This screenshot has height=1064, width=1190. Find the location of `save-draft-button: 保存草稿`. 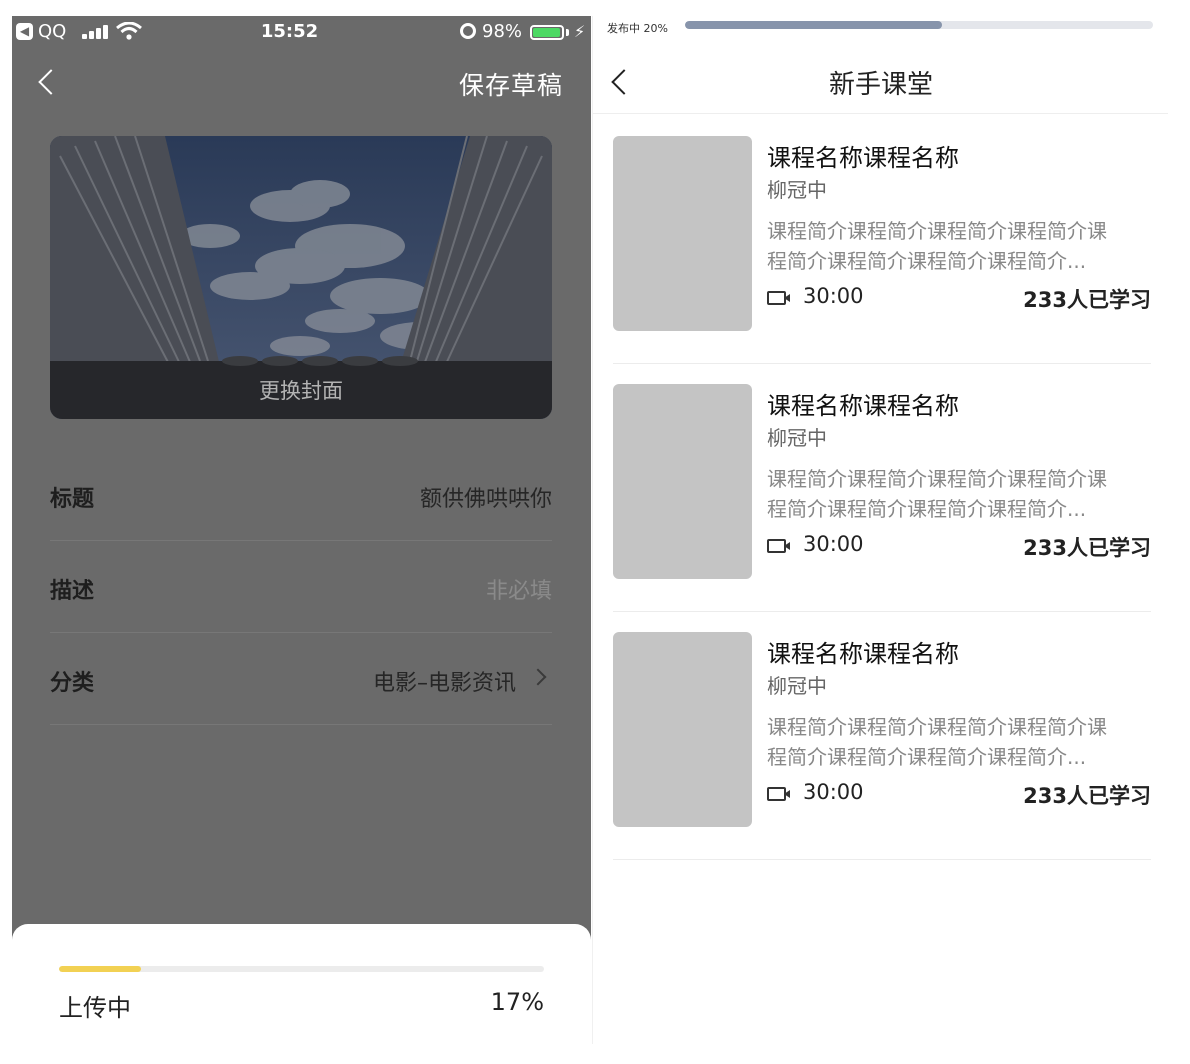

save-draft-button: 保存草稿 is located at coordinates (511, 84).